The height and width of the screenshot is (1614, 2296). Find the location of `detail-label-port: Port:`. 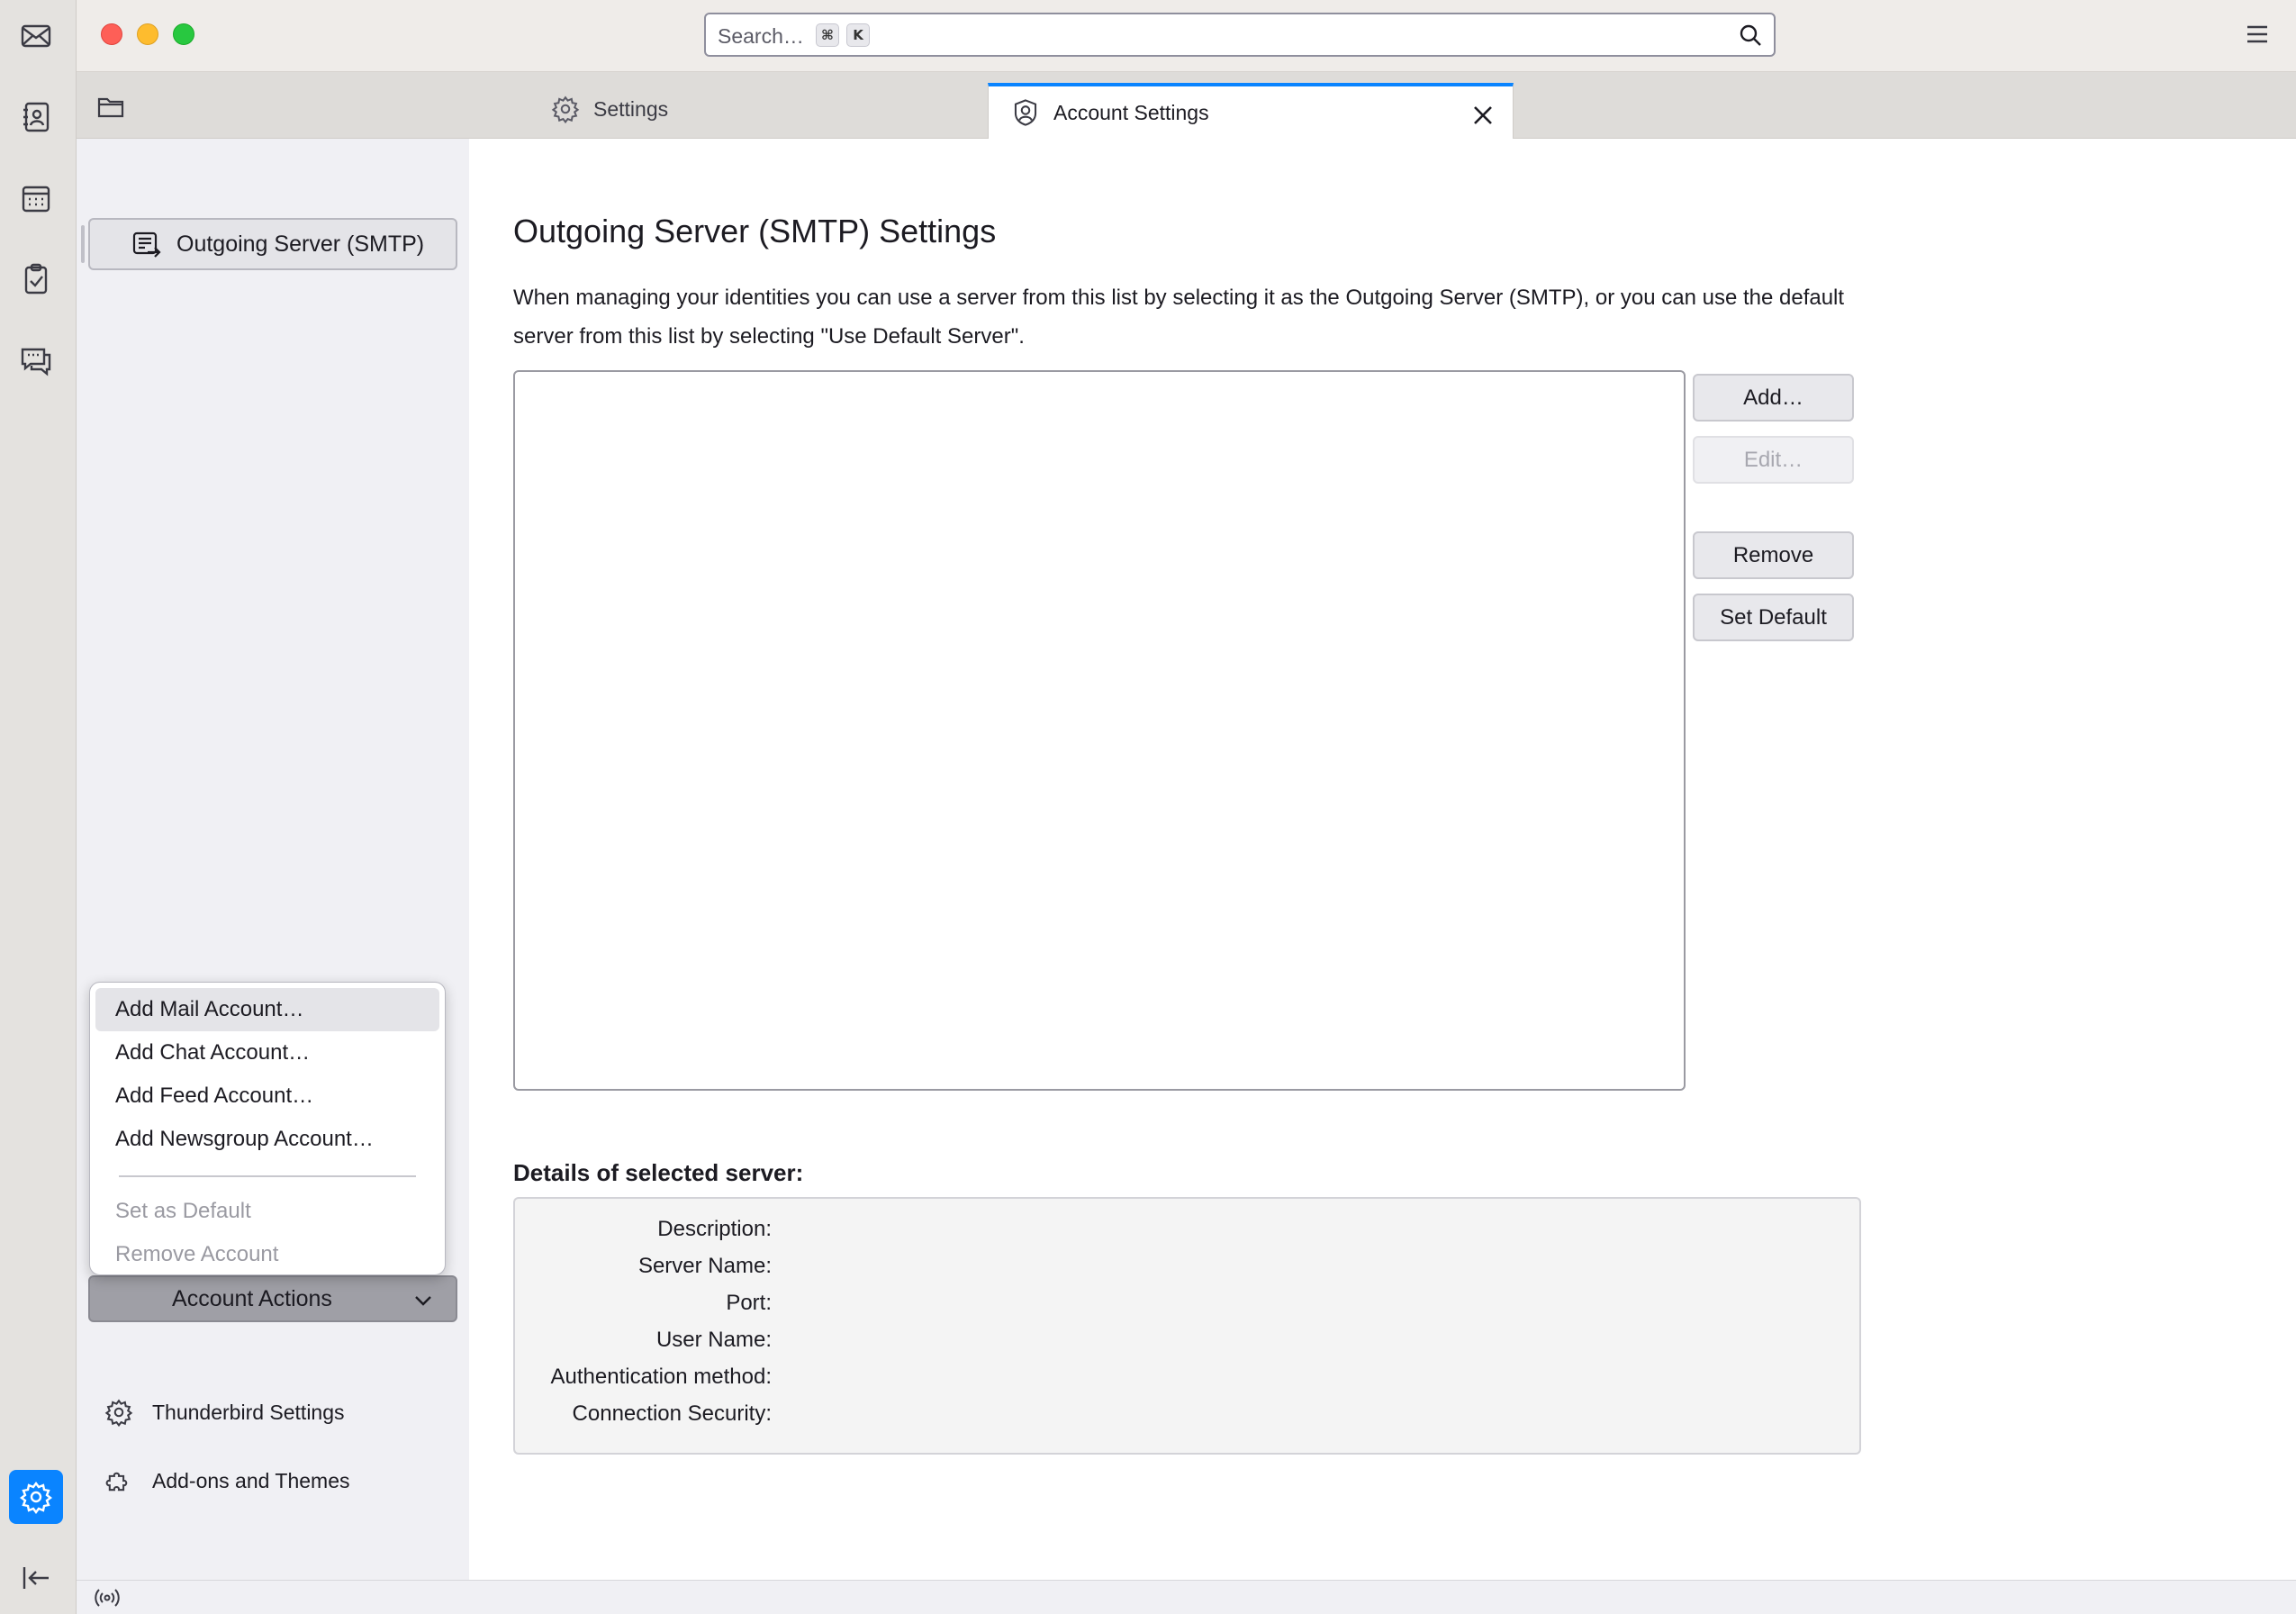

detail-label-port: Port: is located at coordinates (749, 1303).